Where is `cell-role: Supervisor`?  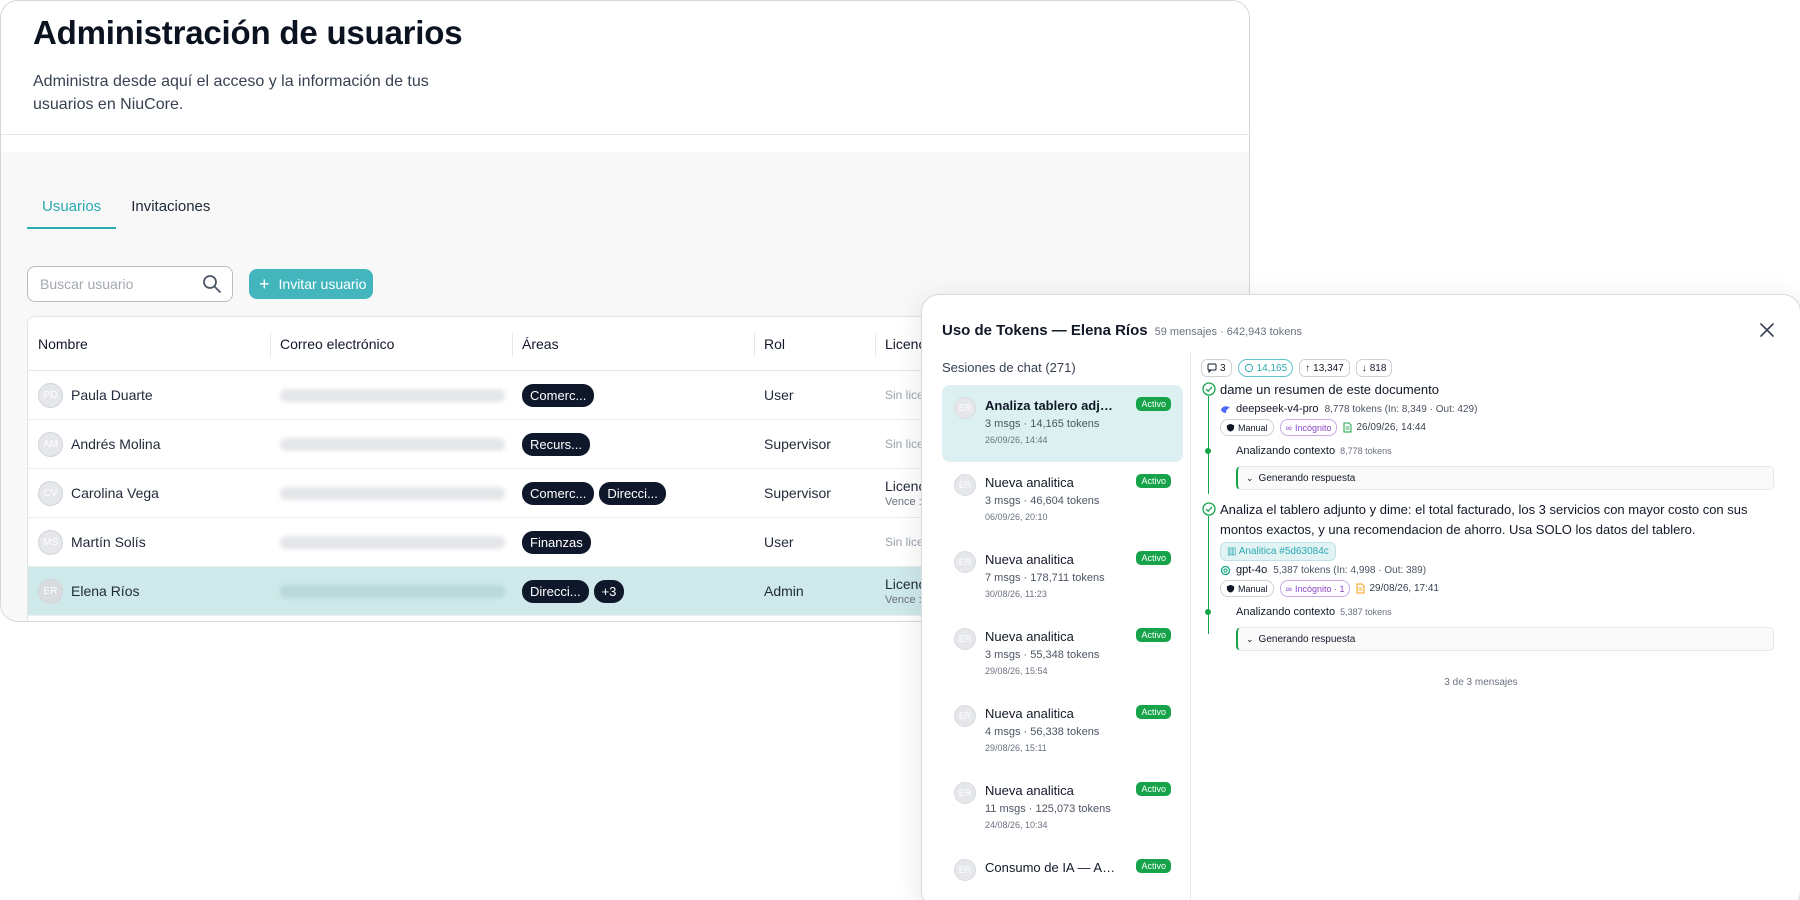 cell-role: Supervisor is located at coordinates (797, 493).